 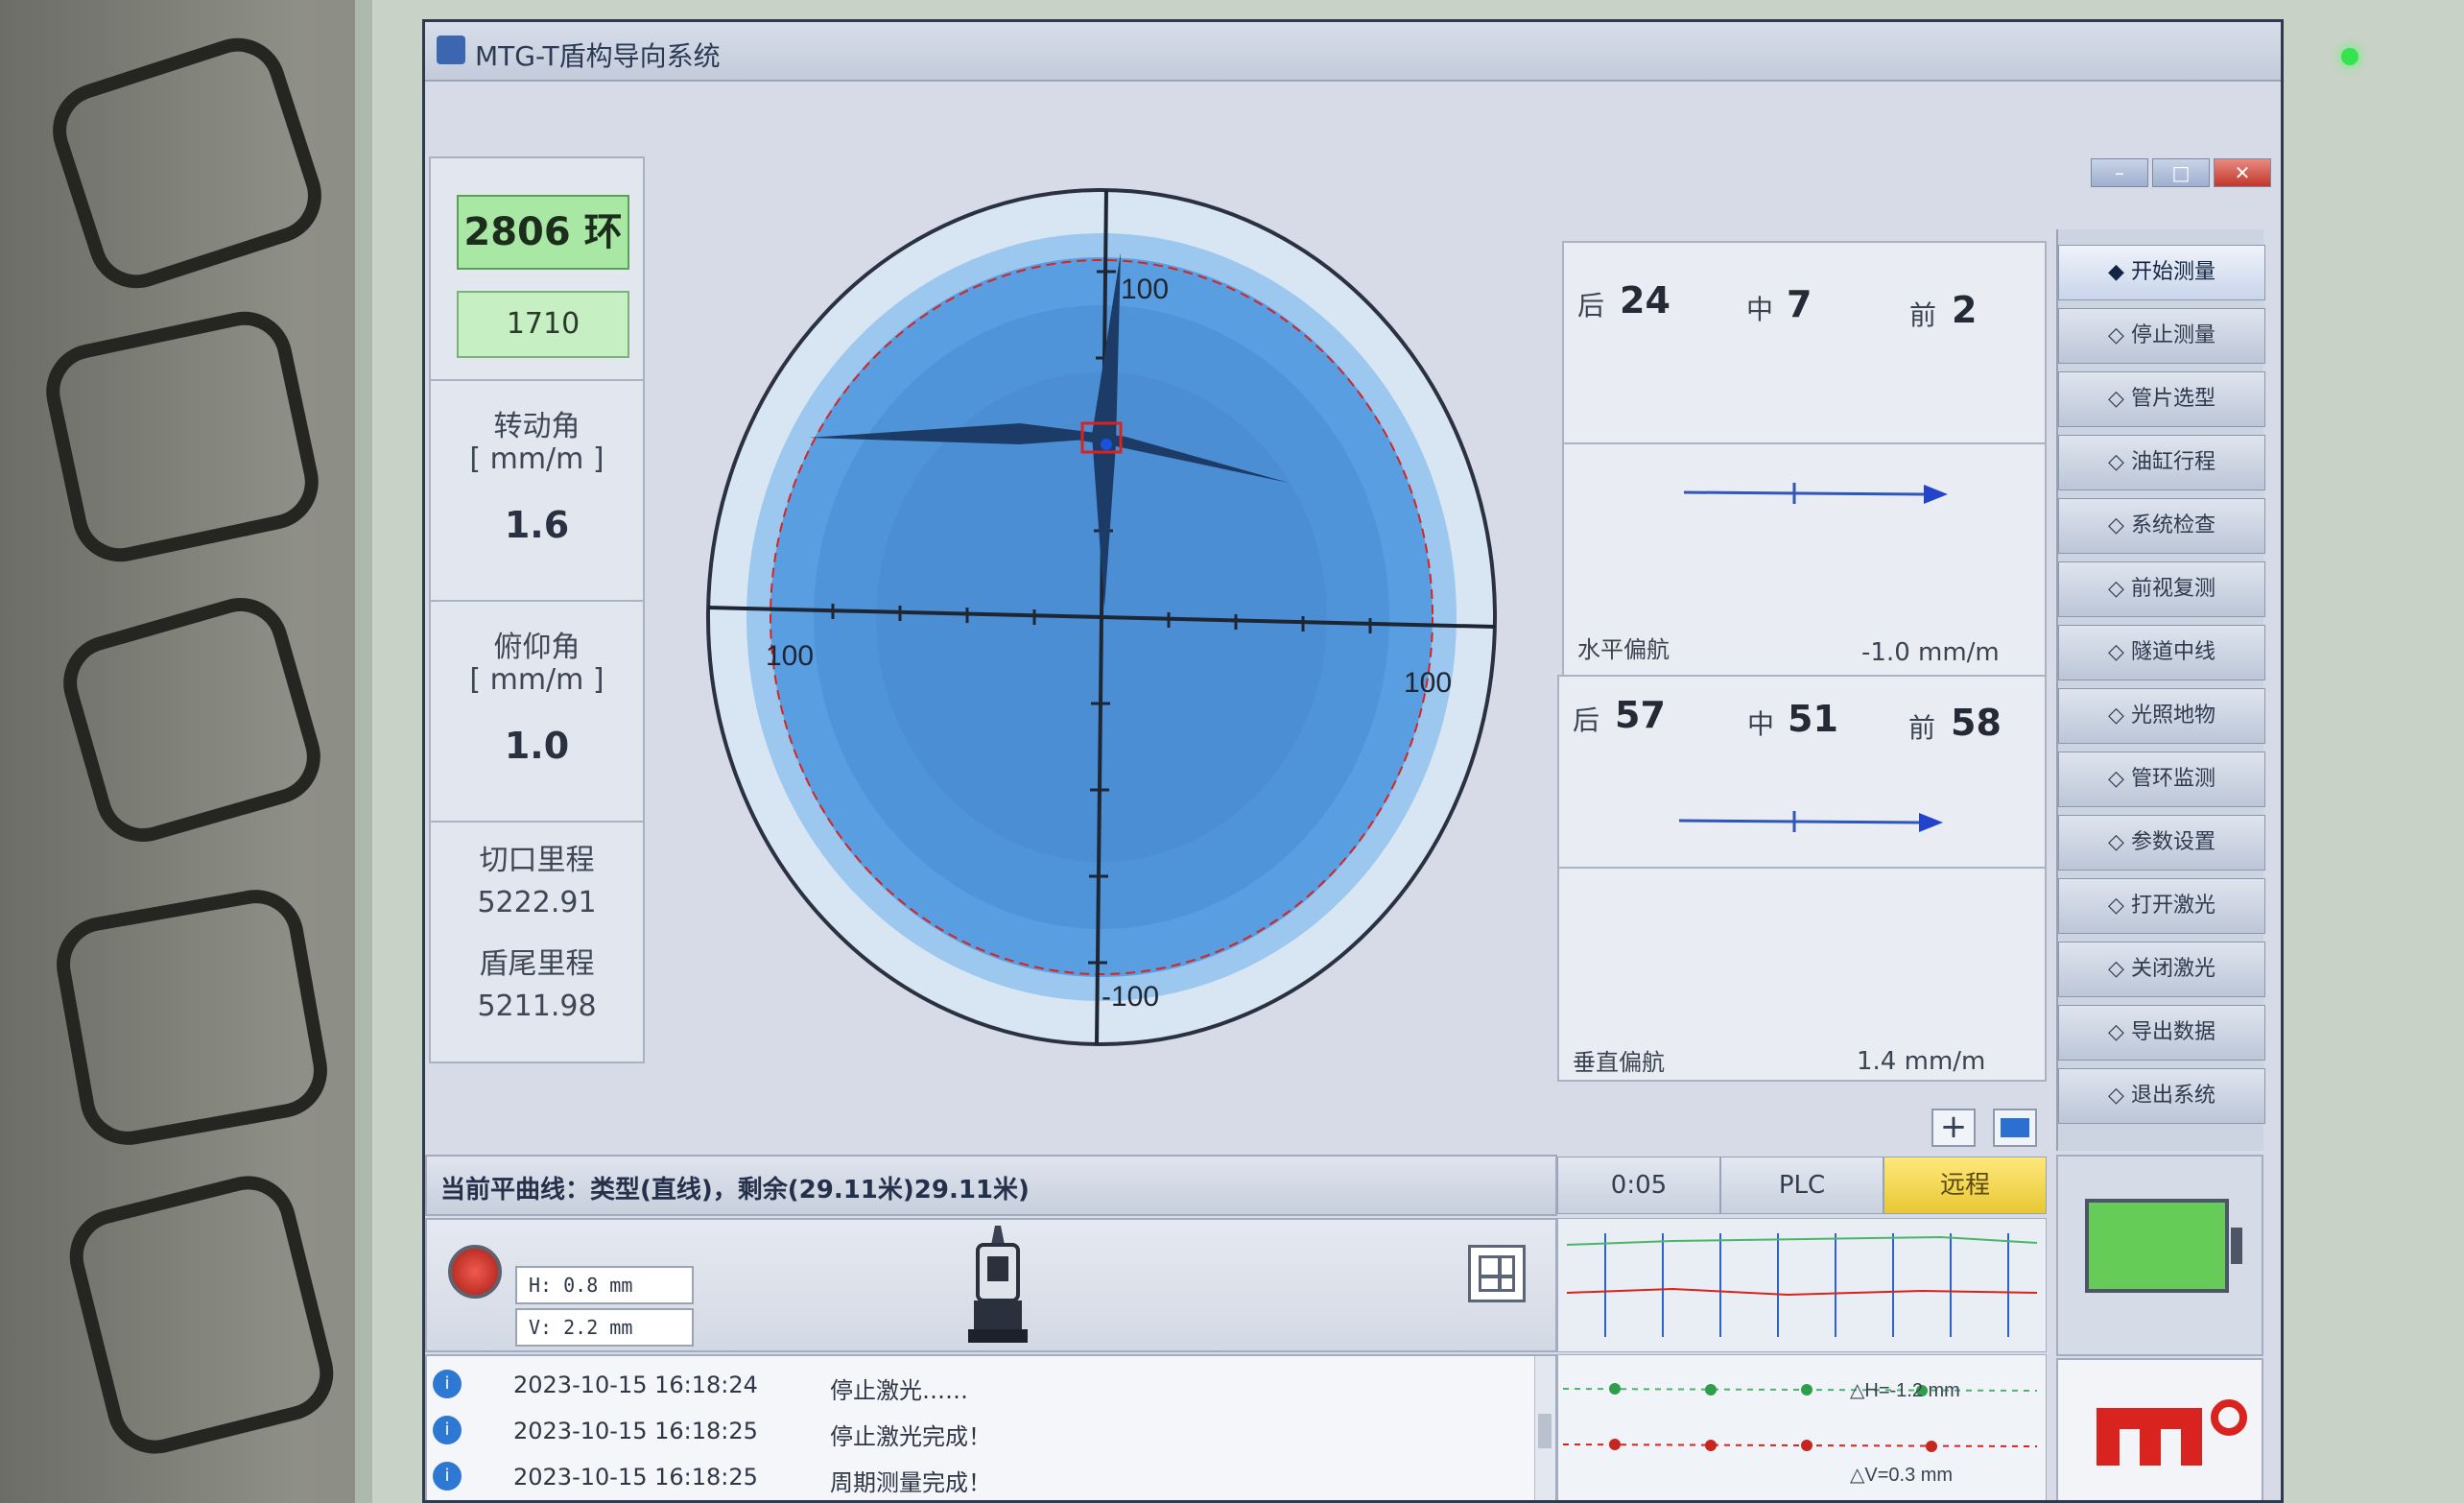 I want to click on delta-v-label: △V=0.3 mm, so click(x=1901, y=1475).